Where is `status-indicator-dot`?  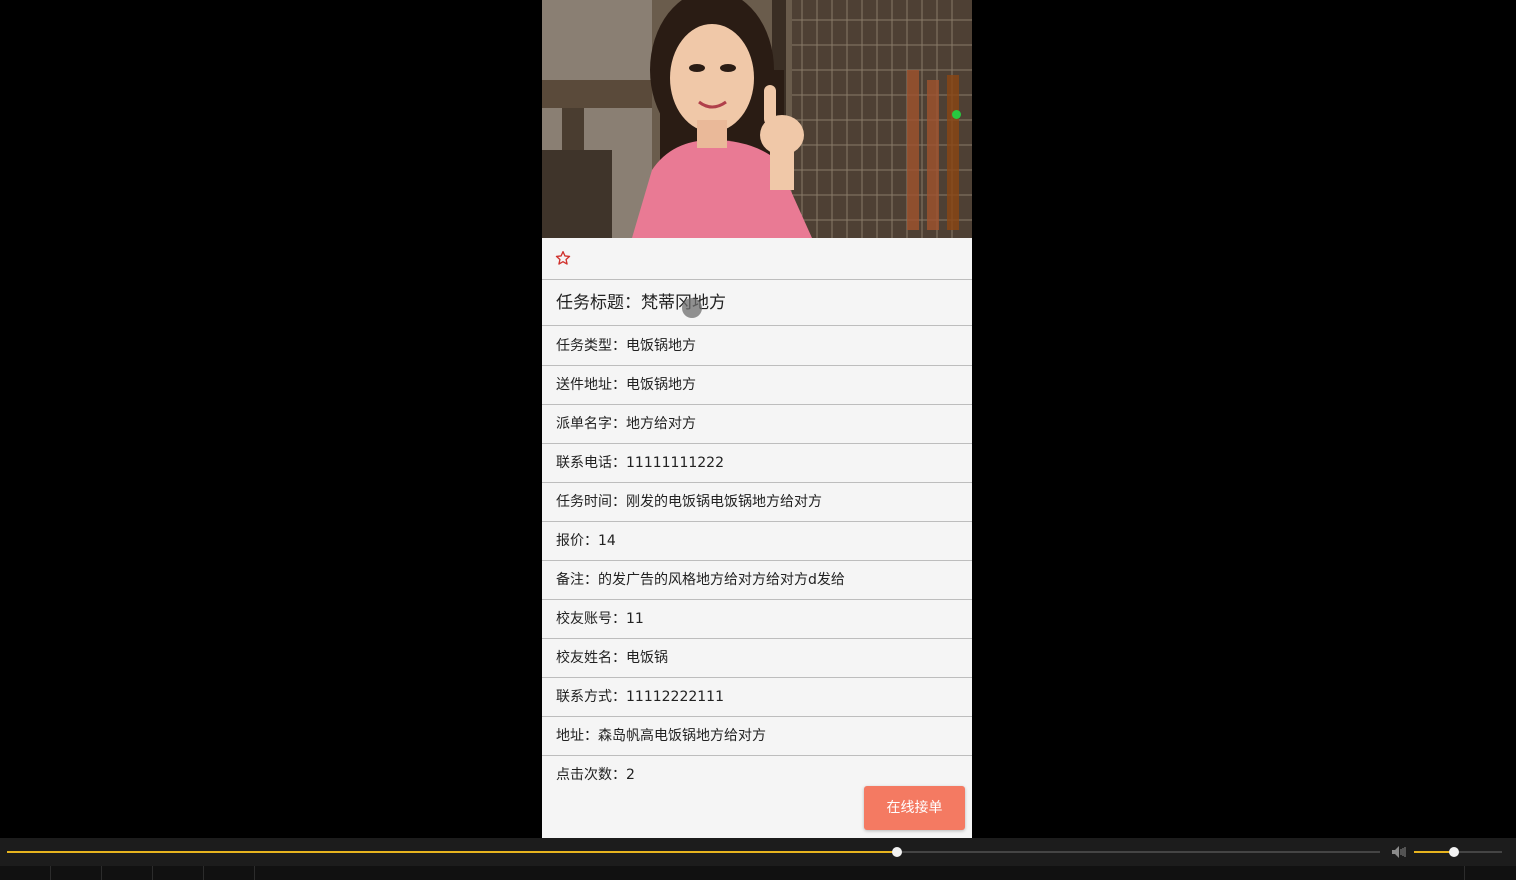
status-indicator-dot is located at coordinates (956, 114).